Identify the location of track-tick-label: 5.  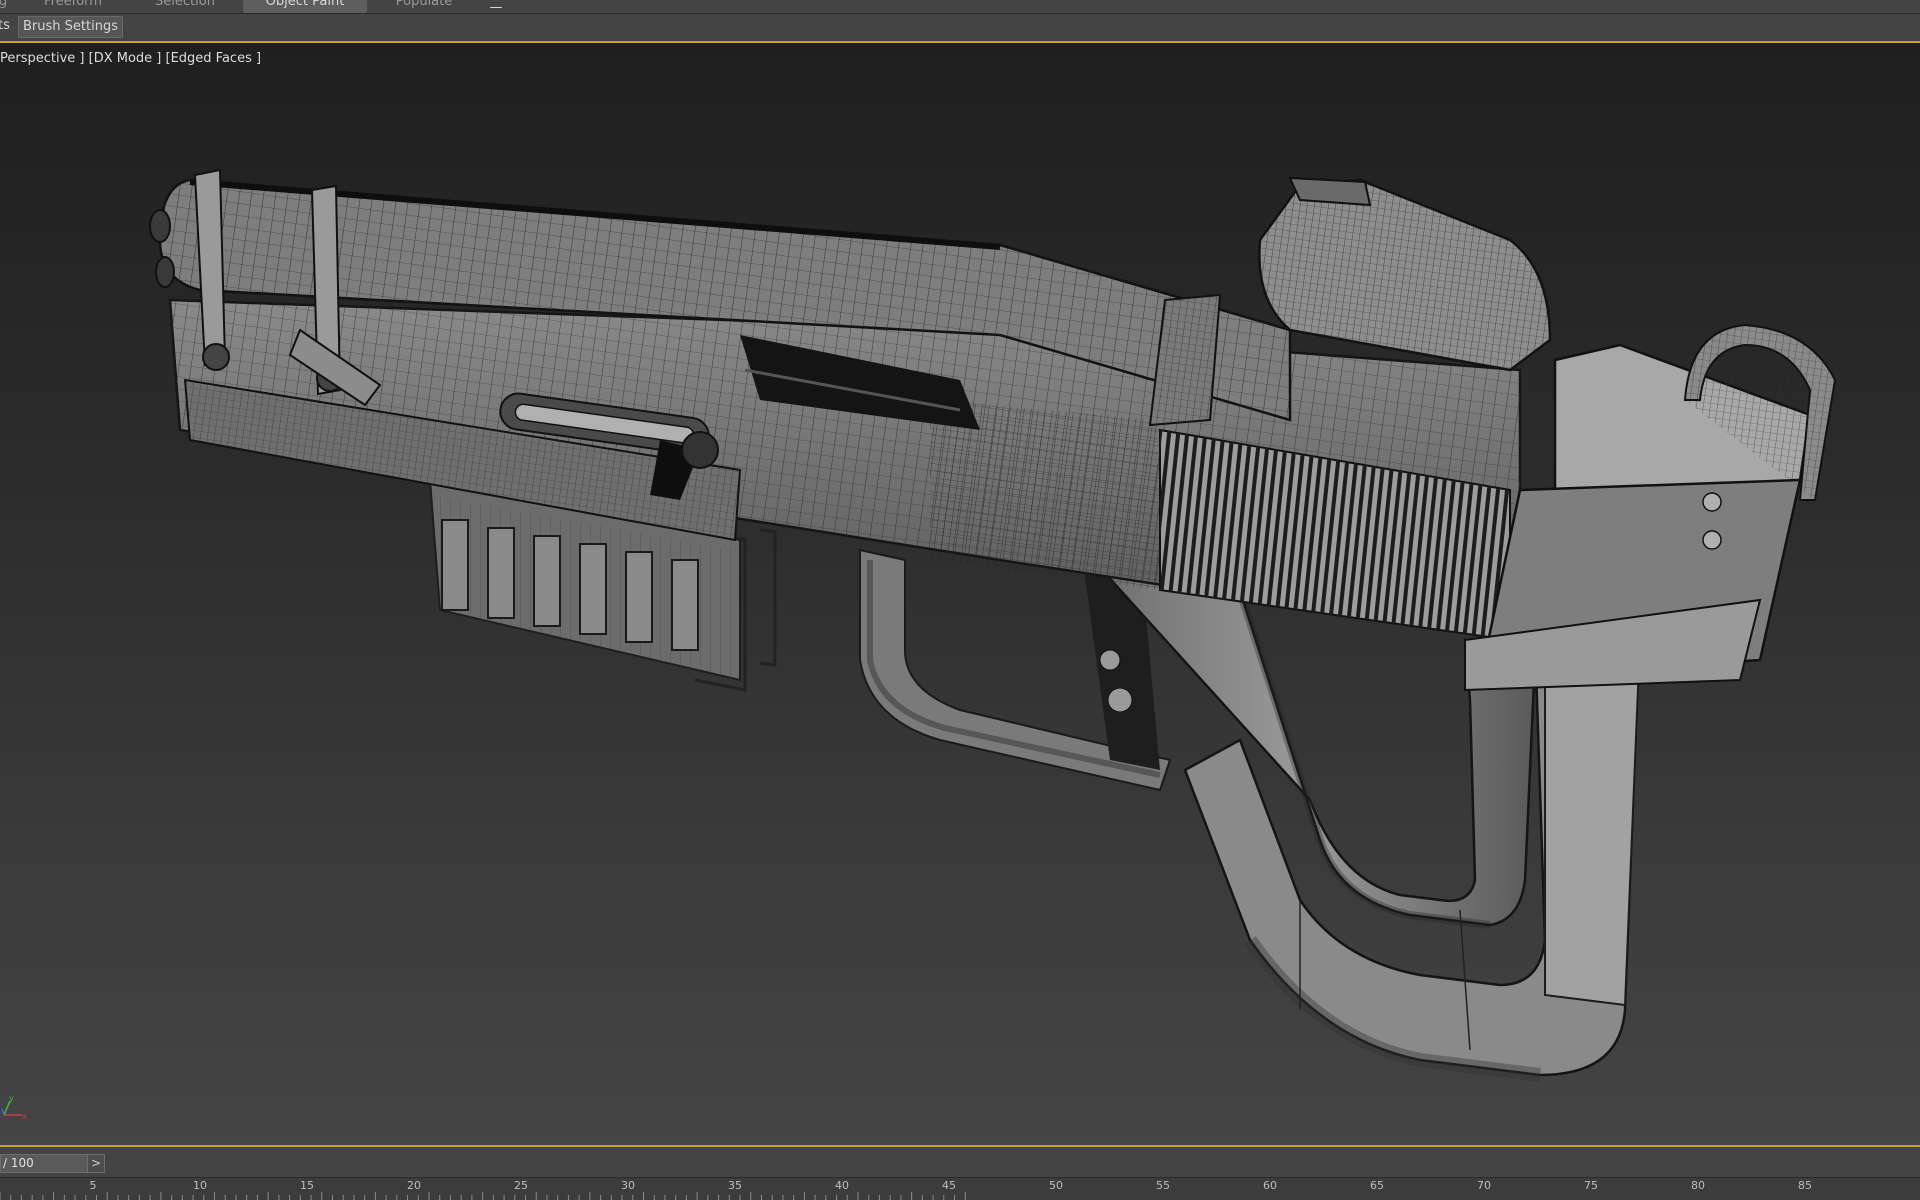
(93, 1185).